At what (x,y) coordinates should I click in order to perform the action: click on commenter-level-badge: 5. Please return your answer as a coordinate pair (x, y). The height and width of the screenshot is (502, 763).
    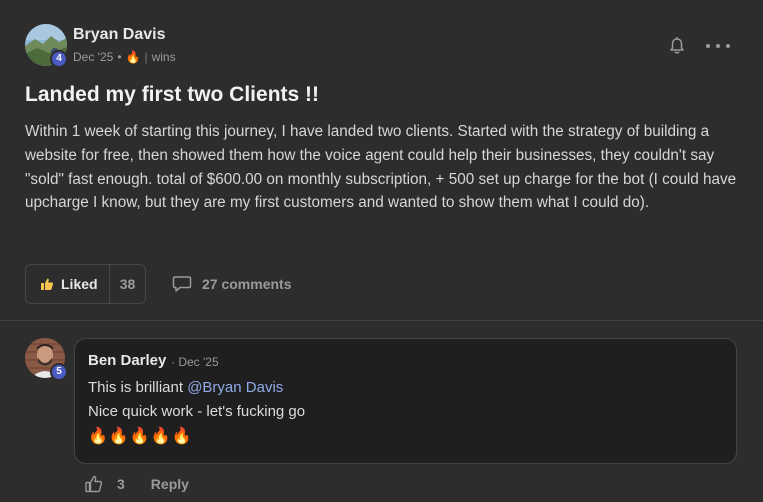
    Looking at the image, I should click on (59, 372).